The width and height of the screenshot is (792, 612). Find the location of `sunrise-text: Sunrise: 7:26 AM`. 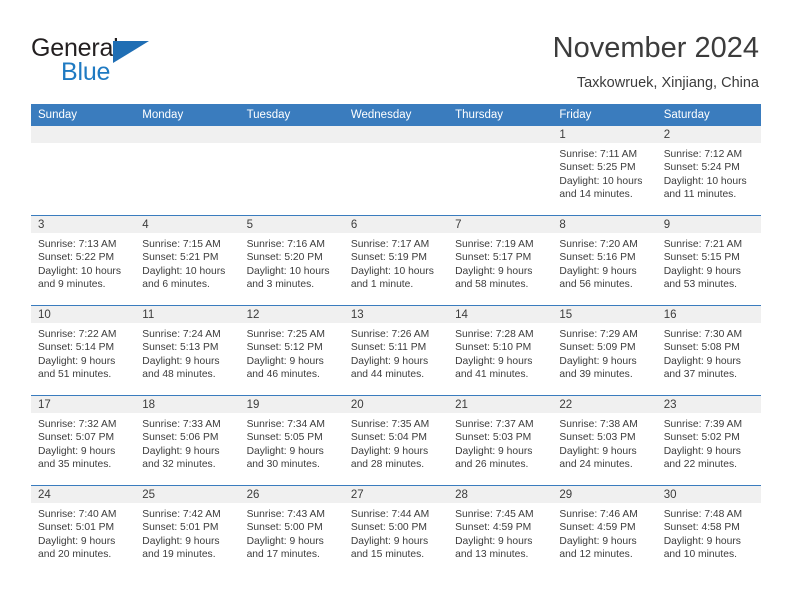

sunrise-text: Sunrise: 7:26 AM is located at coordinates (390, 334).